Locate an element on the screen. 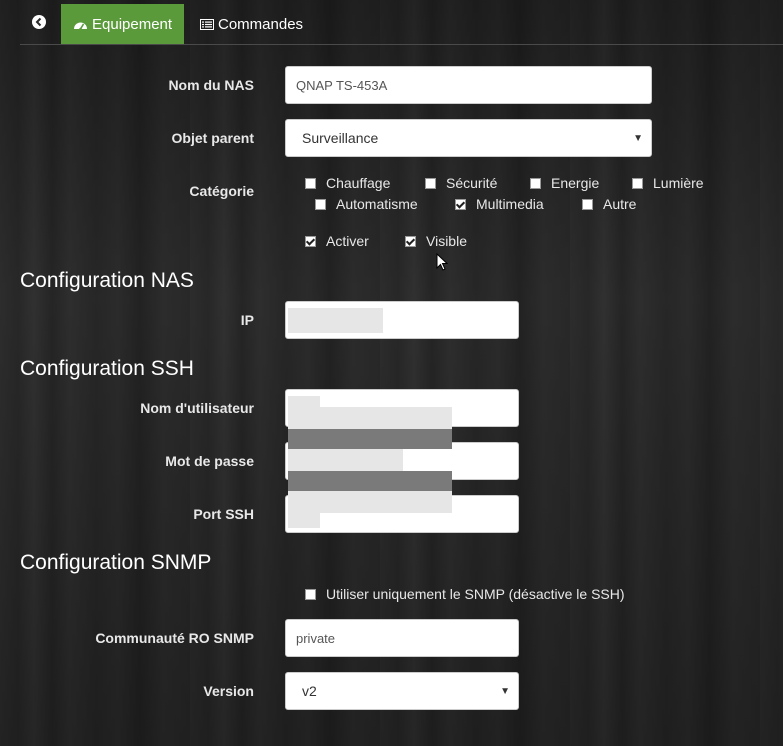 The width and height of the screenshot is (783, 746). category-chauffage-label: Chauffage is located at coordinates (358, 183).